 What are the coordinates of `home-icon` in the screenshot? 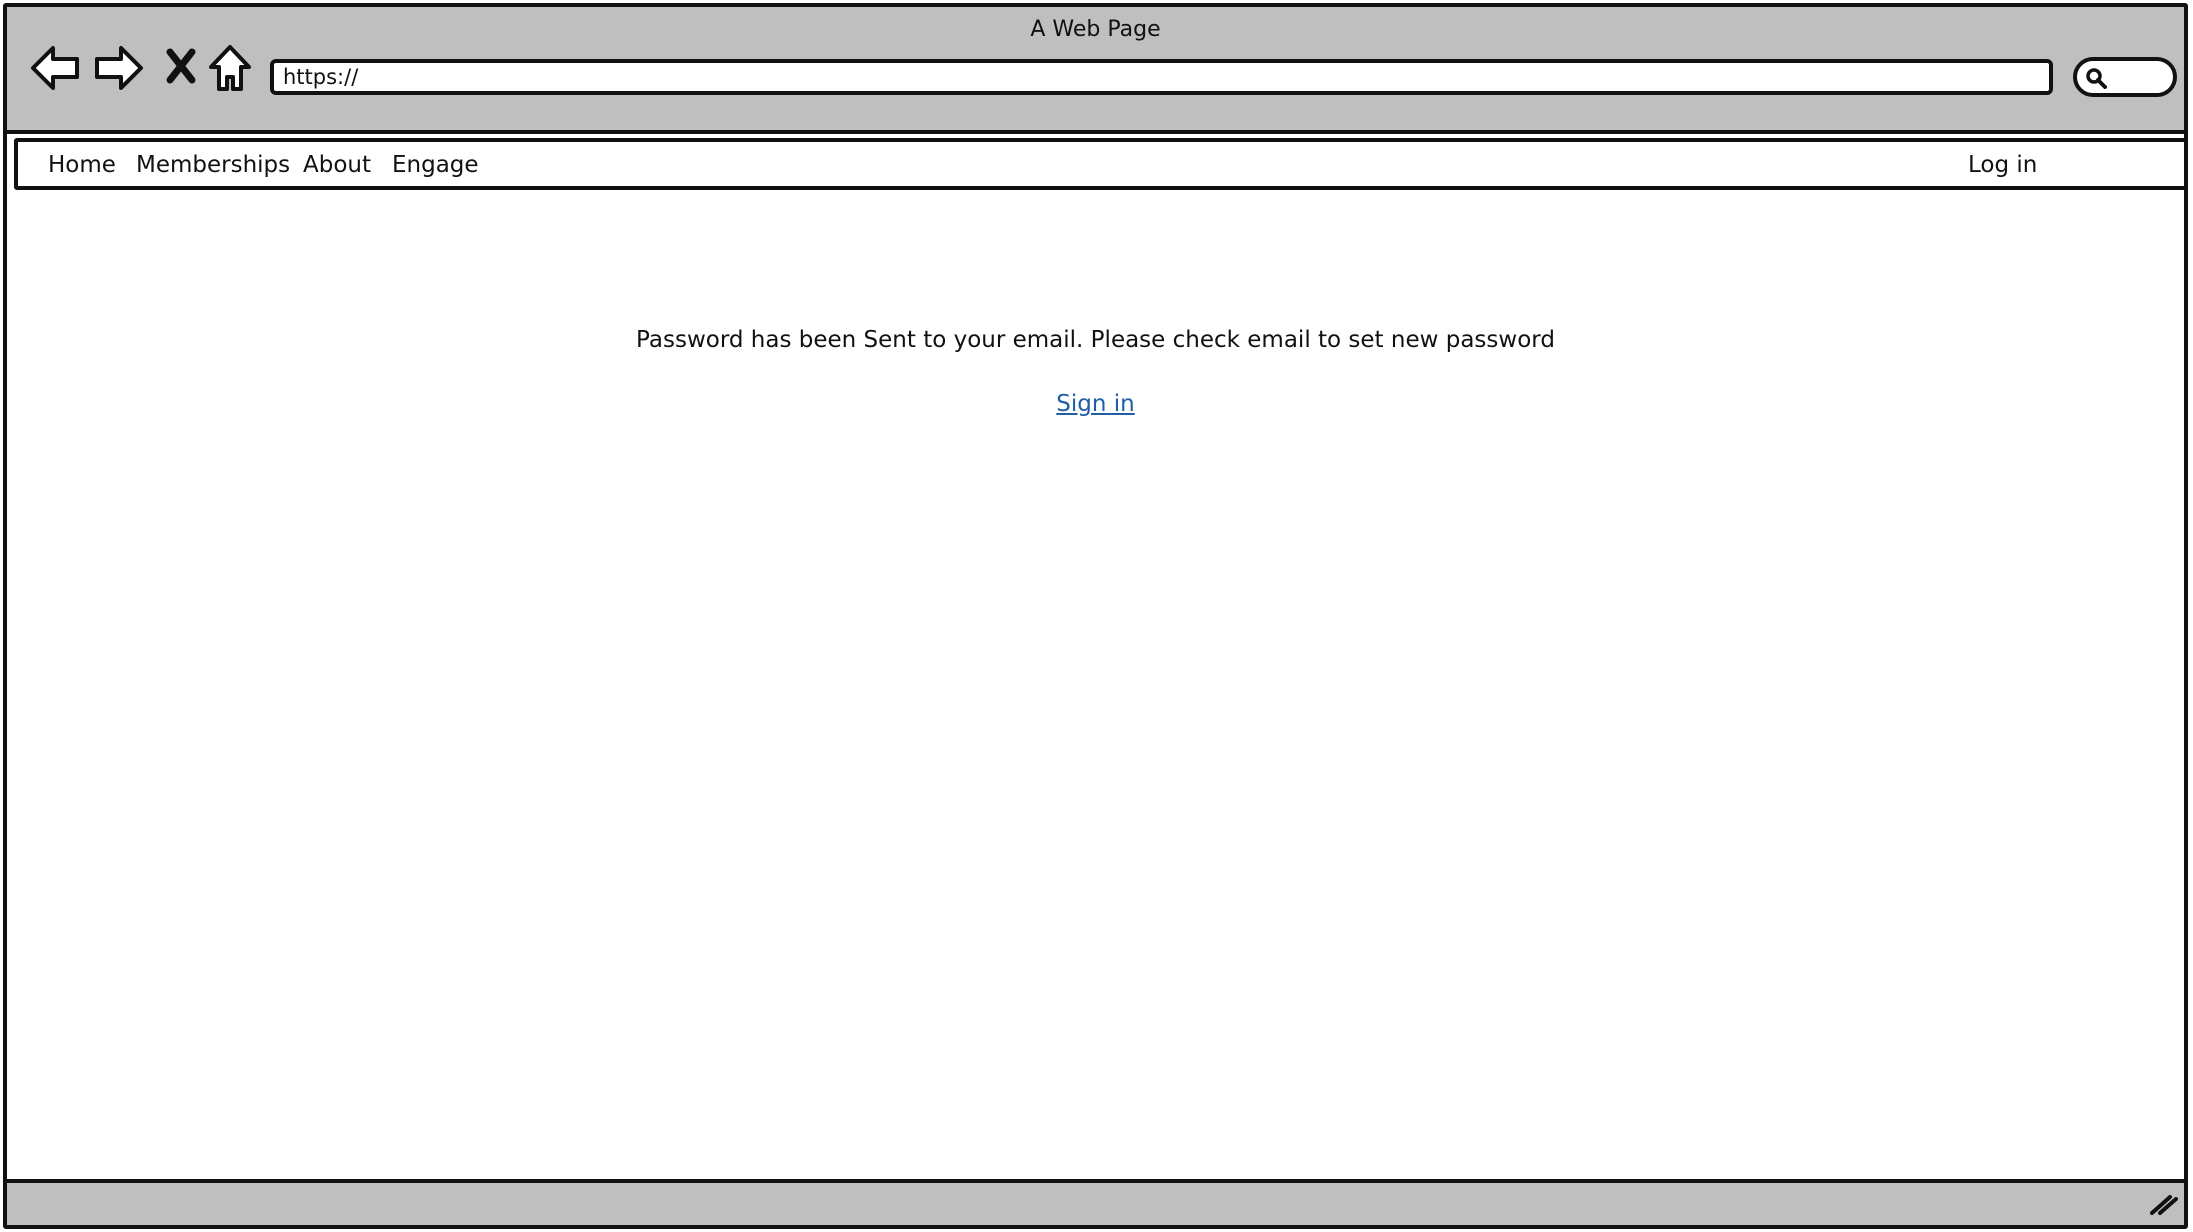 It's located at (230, 68).